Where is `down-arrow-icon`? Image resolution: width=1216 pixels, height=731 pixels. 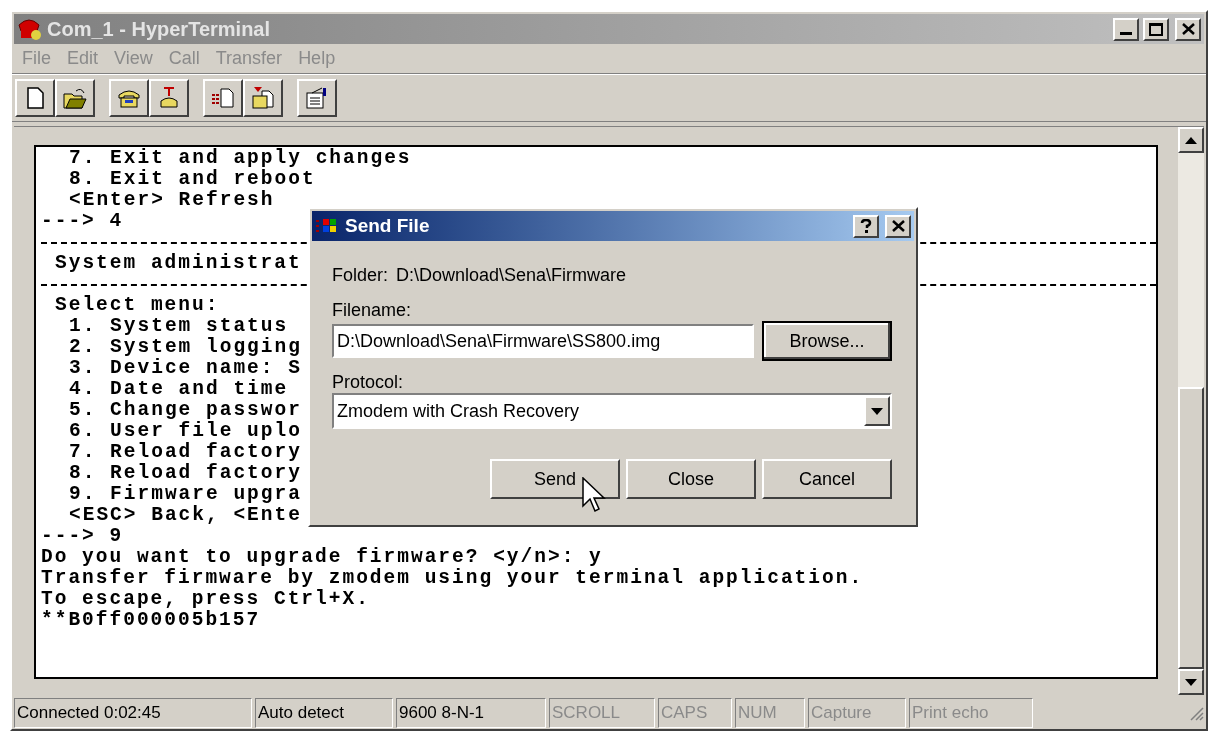
down-arrow-icon is located at coordinates (1191, 682).